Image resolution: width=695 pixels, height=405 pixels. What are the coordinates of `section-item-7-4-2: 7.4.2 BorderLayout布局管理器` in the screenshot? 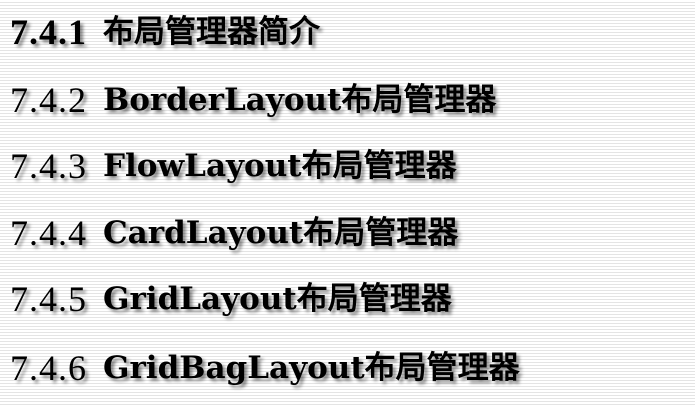 It's located at (253, 100).